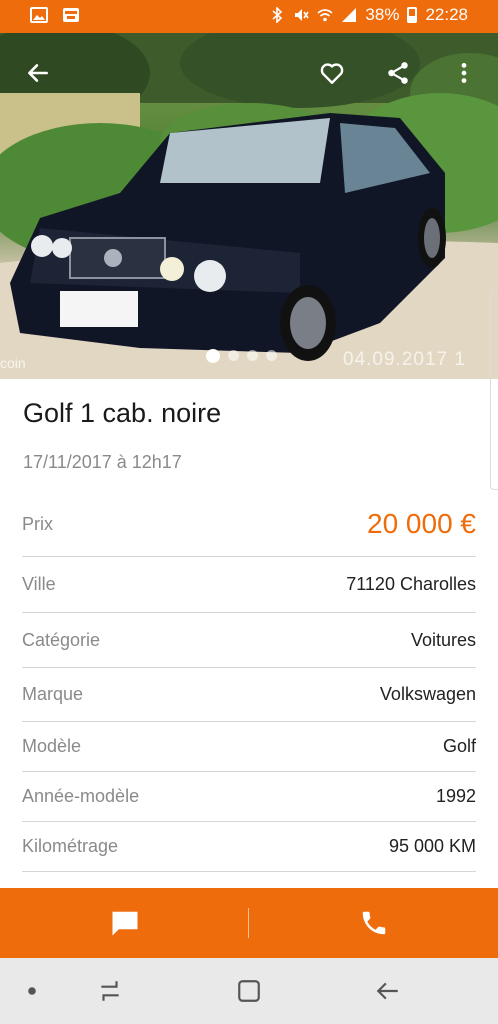 The image size is (498, 1024). Describe the element at coordinates (249, 747) in the screenshot. I see `detail-row-model: Modèle Golf` at that location.